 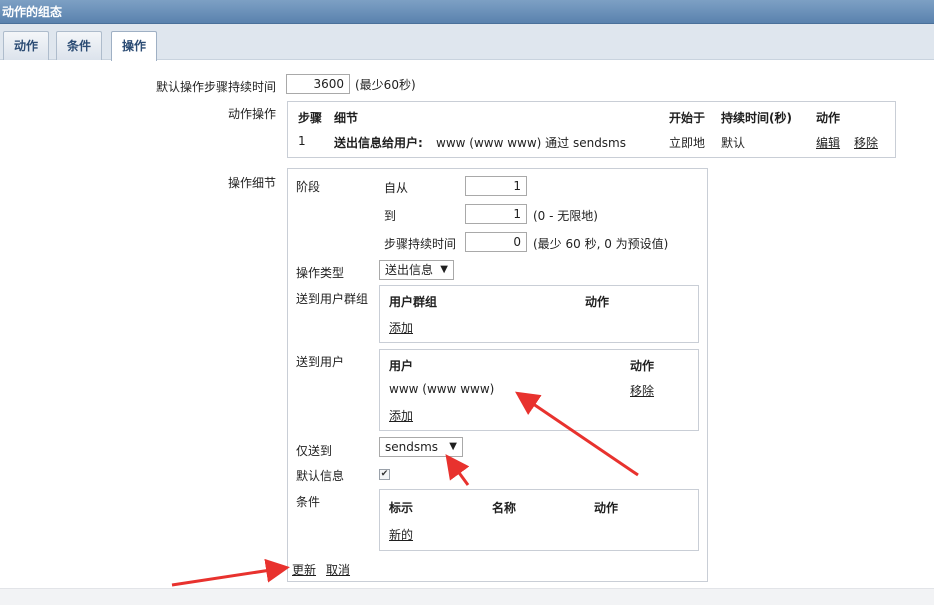 What do you see at coordinates (302, 141) in the screenshot?
I see `row-step: 1` at bounding box center [302, 141].